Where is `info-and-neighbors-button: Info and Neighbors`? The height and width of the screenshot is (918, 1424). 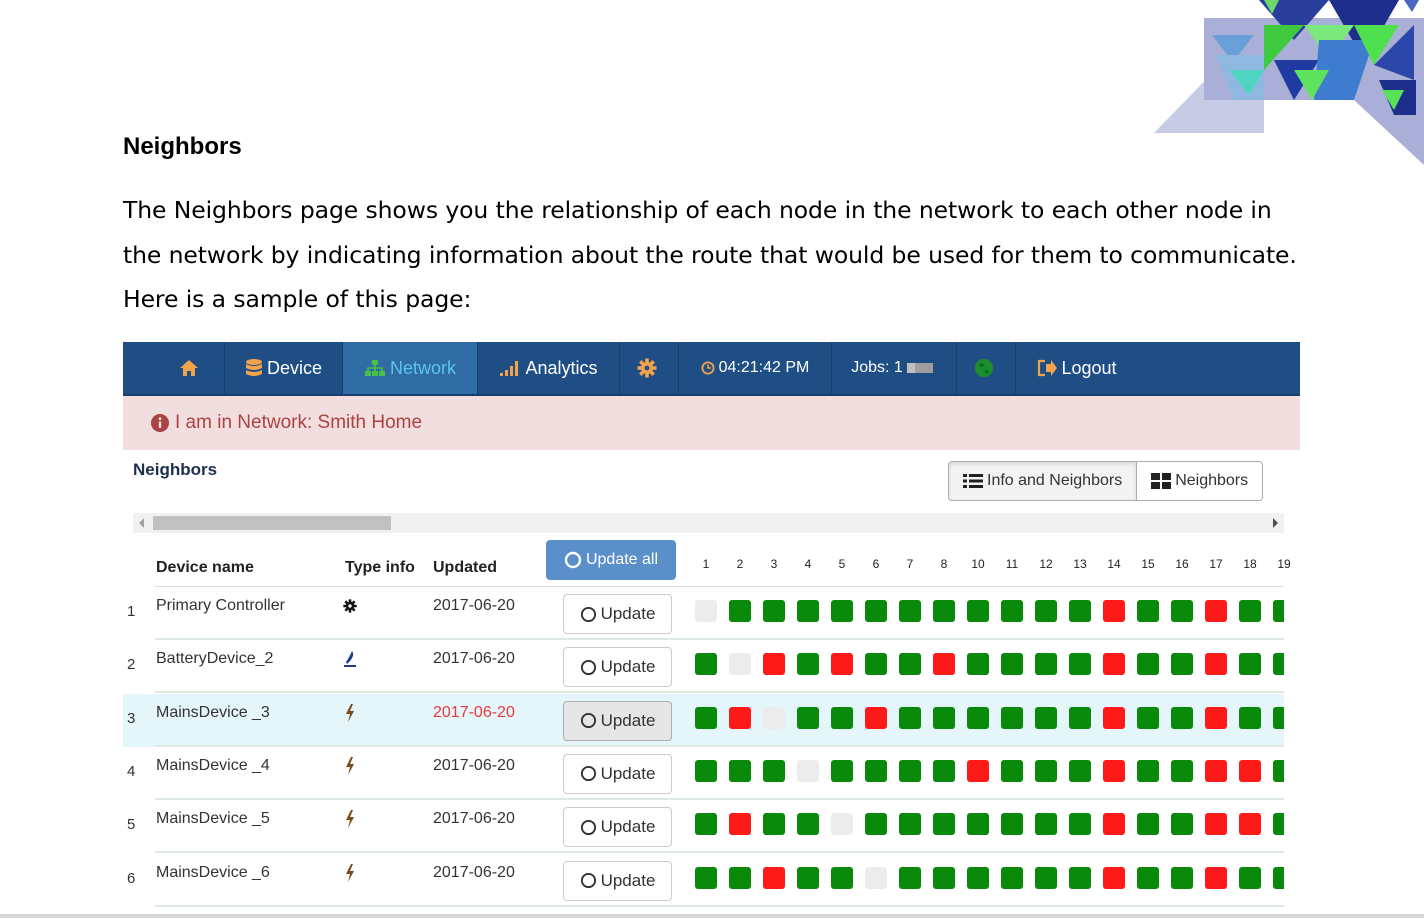 info-and-neighbors-button: Info and Neighbors is located at coordinates (1043, 481).